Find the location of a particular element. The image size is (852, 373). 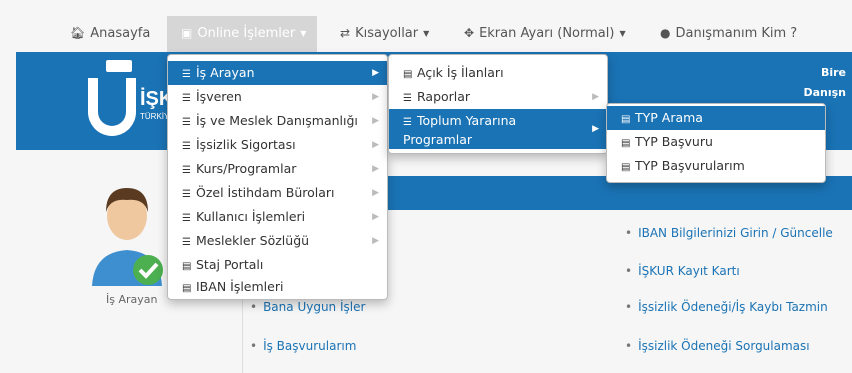

menu-item-isveren: ☰ İşveren ▶ is located at coordinates (277, 97).